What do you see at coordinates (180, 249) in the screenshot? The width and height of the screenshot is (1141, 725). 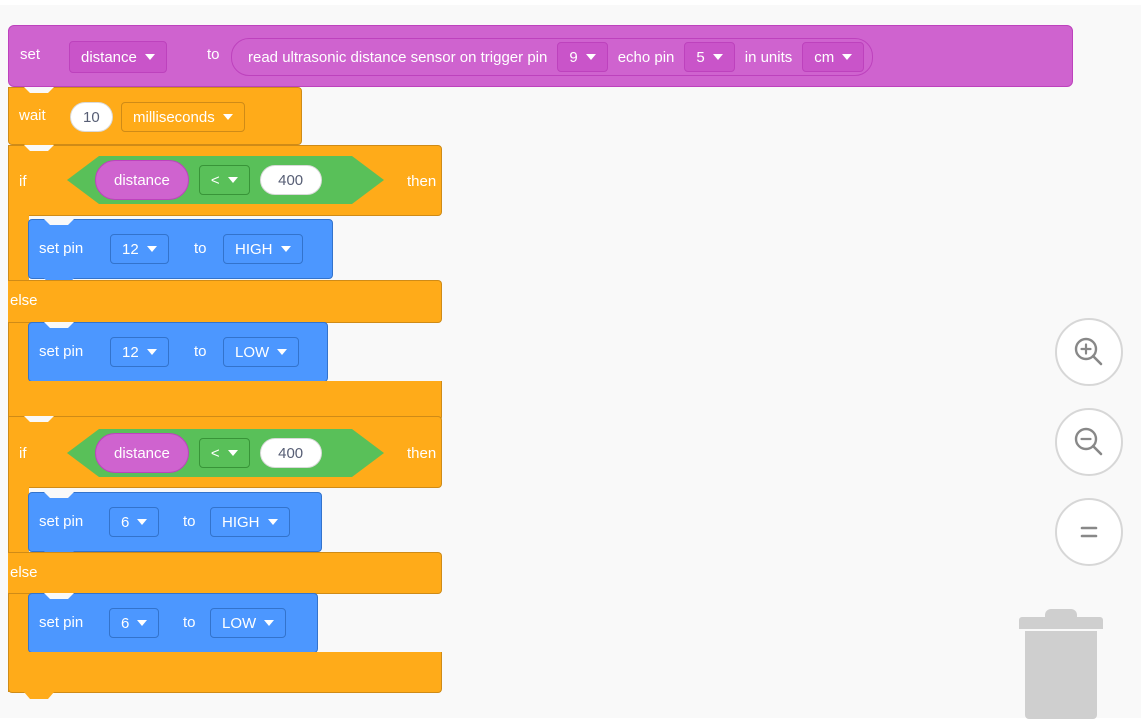 I see `set-pin-high-block: set pin 12 to HIGH` at bounding box center [180, 249].